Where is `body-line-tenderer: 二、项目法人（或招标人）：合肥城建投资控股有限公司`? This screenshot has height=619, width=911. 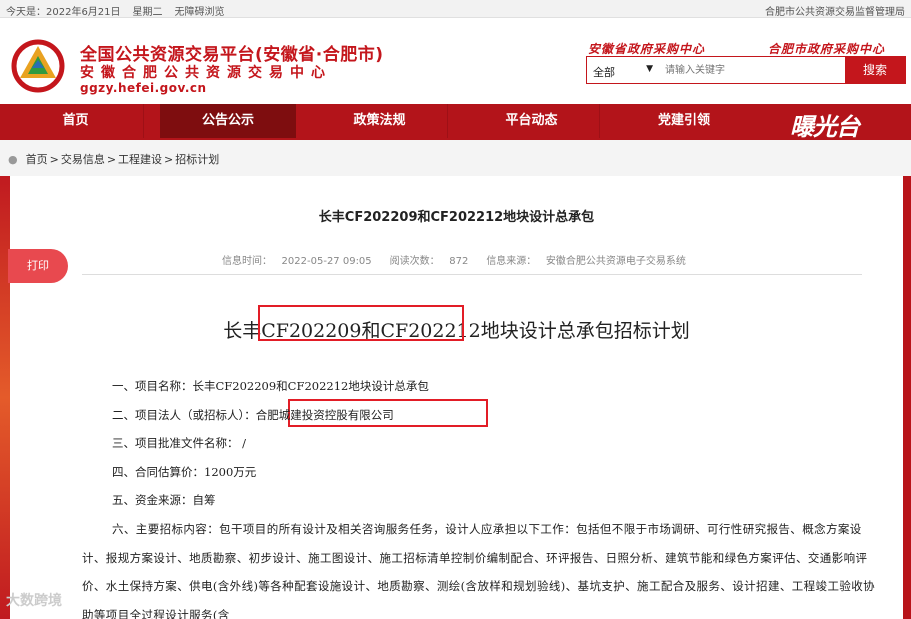
body-line-tenderer: 二、项目法人（或招标人）：合肥城建投资控股有限公司 is located at coordinates (253, 414).